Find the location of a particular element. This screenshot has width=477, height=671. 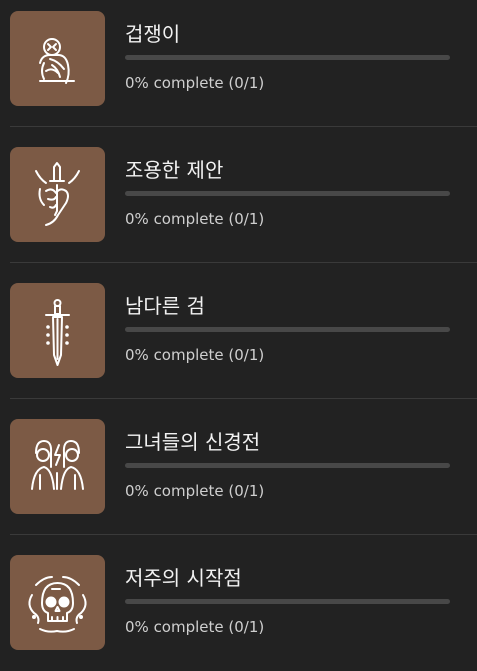

achievement-title: 남다른 검 is located at coordinates (165, 306).